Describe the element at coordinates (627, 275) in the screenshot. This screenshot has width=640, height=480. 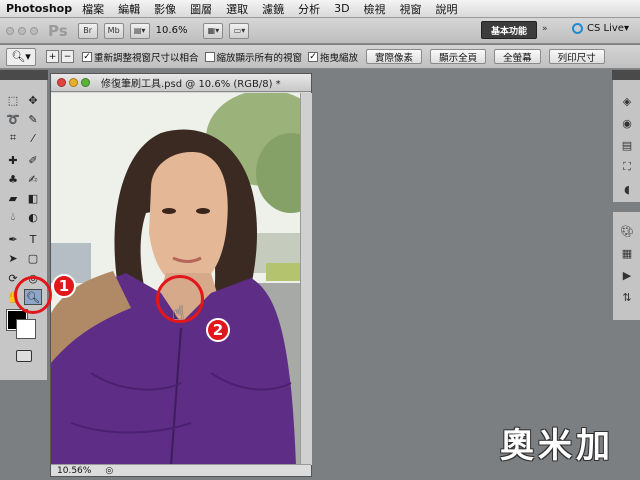
I see `actions-panel-icon: ▶` at that location.